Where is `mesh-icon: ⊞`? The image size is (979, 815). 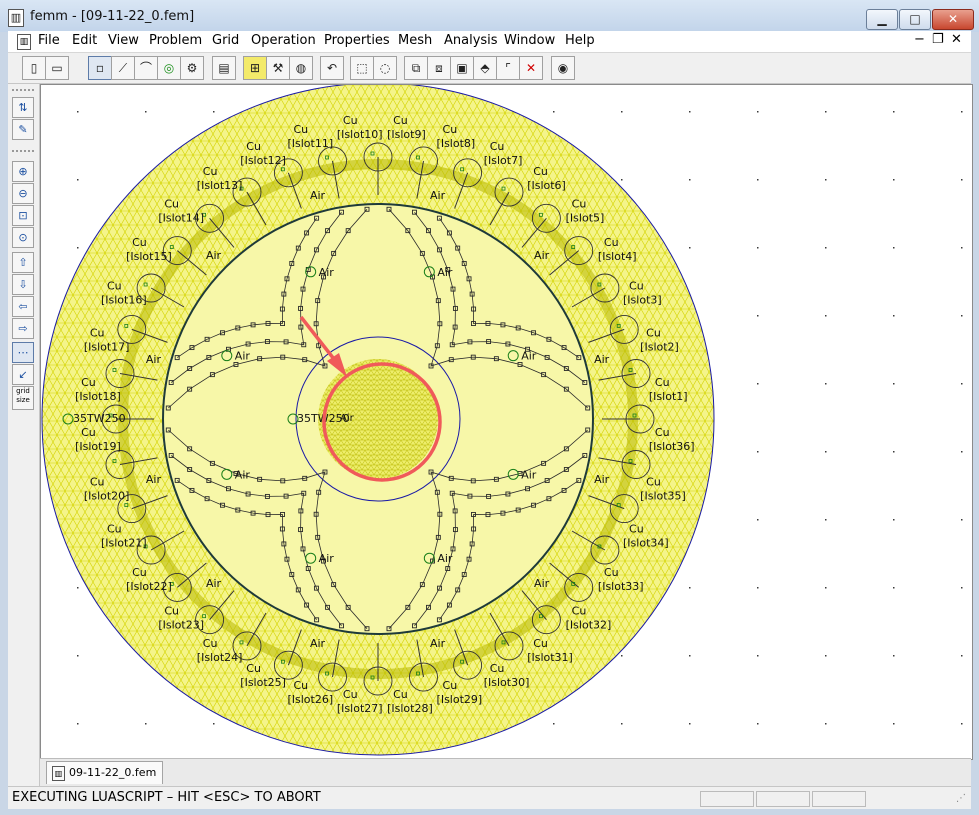
mesh-icon: ⊞ is located at coordinates (255, 68).